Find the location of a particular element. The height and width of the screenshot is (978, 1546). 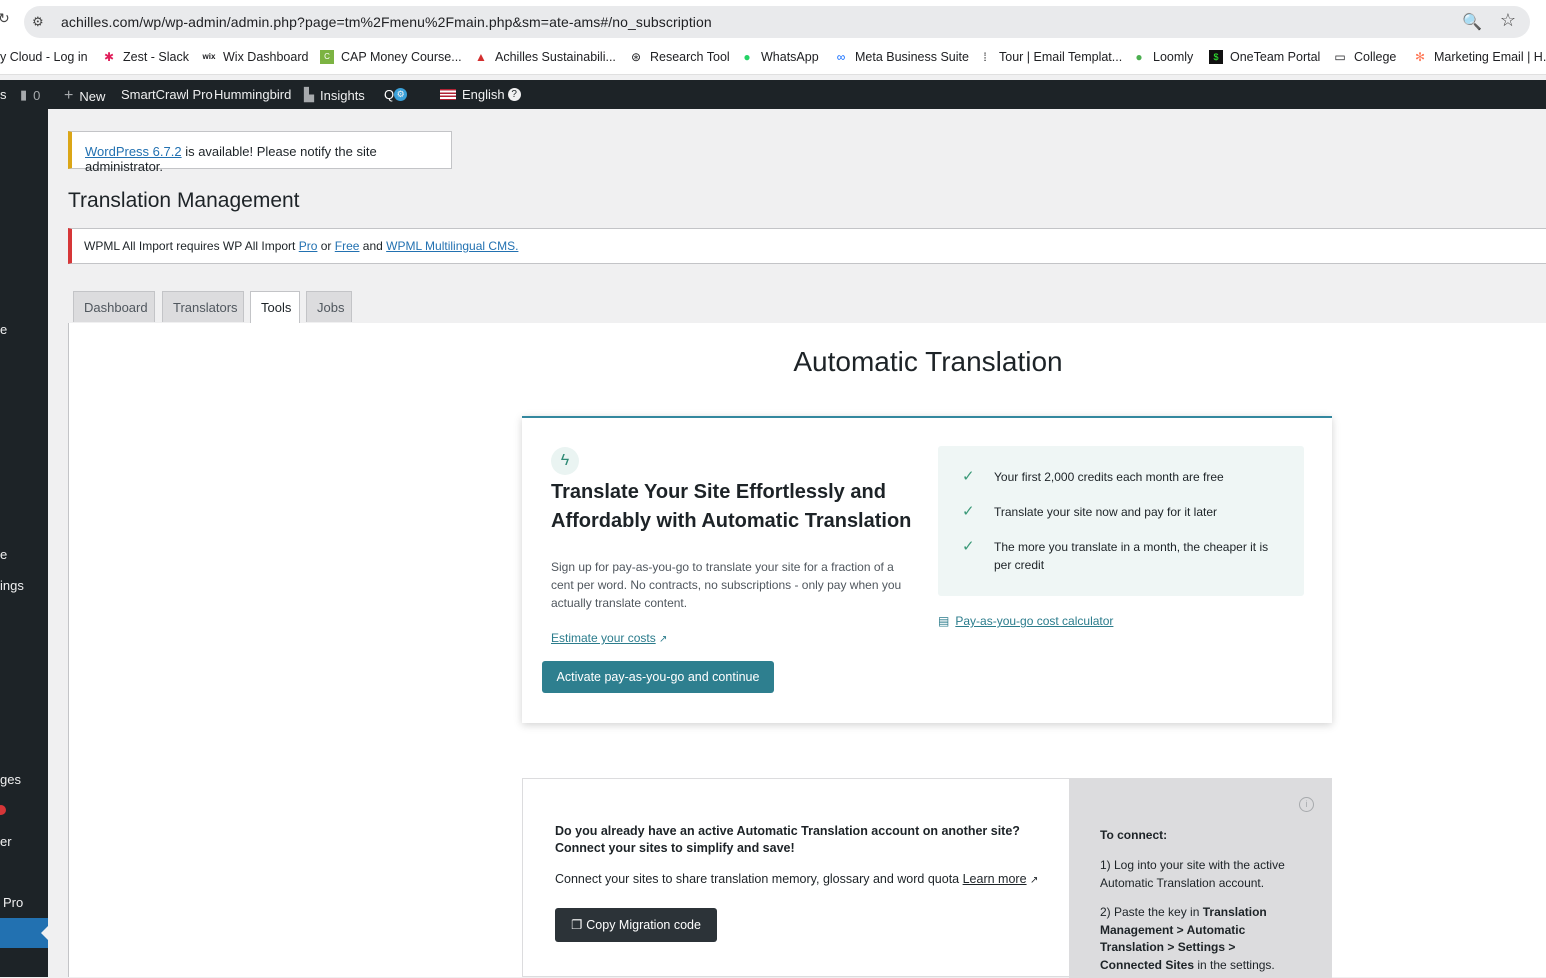

to-connect-heading: To connect: is located at coordinates (1134, 835).